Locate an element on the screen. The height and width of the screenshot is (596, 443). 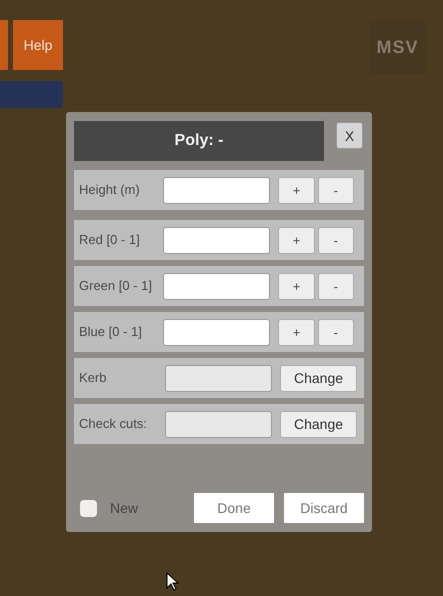
field-label: Red [0 - 1] is located at coordinates (110, 240).